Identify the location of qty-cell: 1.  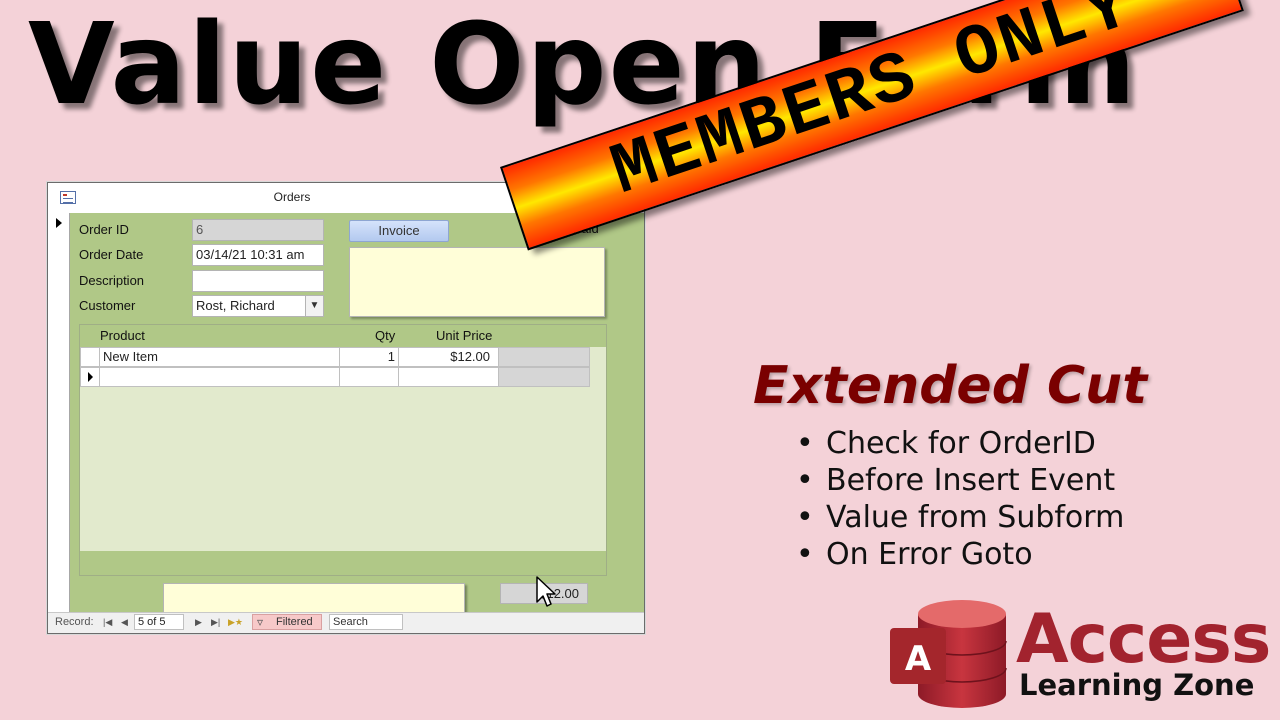
(369, 357).